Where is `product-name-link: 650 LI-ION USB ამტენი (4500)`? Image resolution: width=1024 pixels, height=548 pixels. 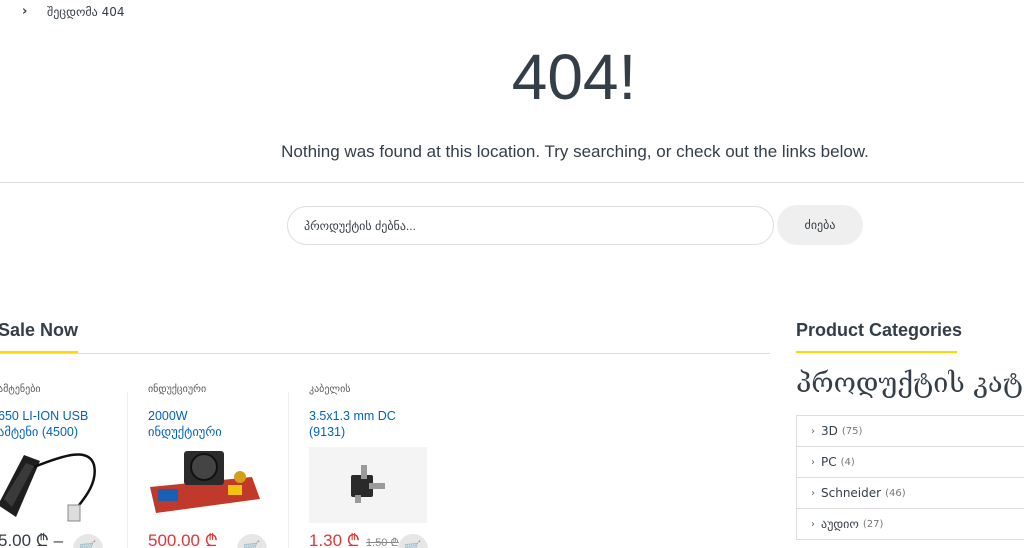 product-name-link: 650 LI-ION USB ამტენი (4500) is located at coordinates (44, 424).